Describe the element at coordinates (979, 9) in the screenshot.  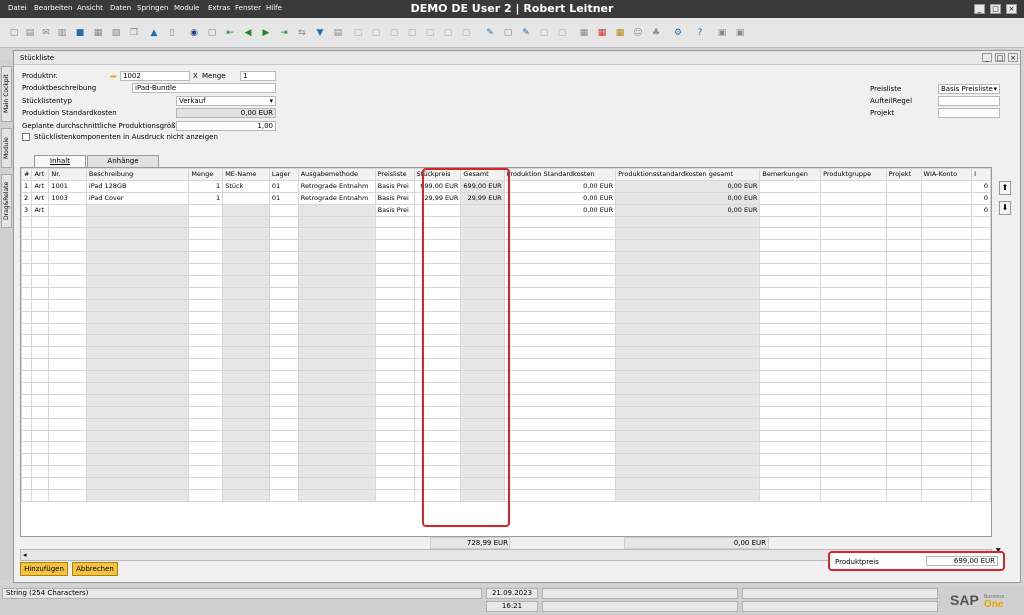
I see `minimize-button: _` at that location.